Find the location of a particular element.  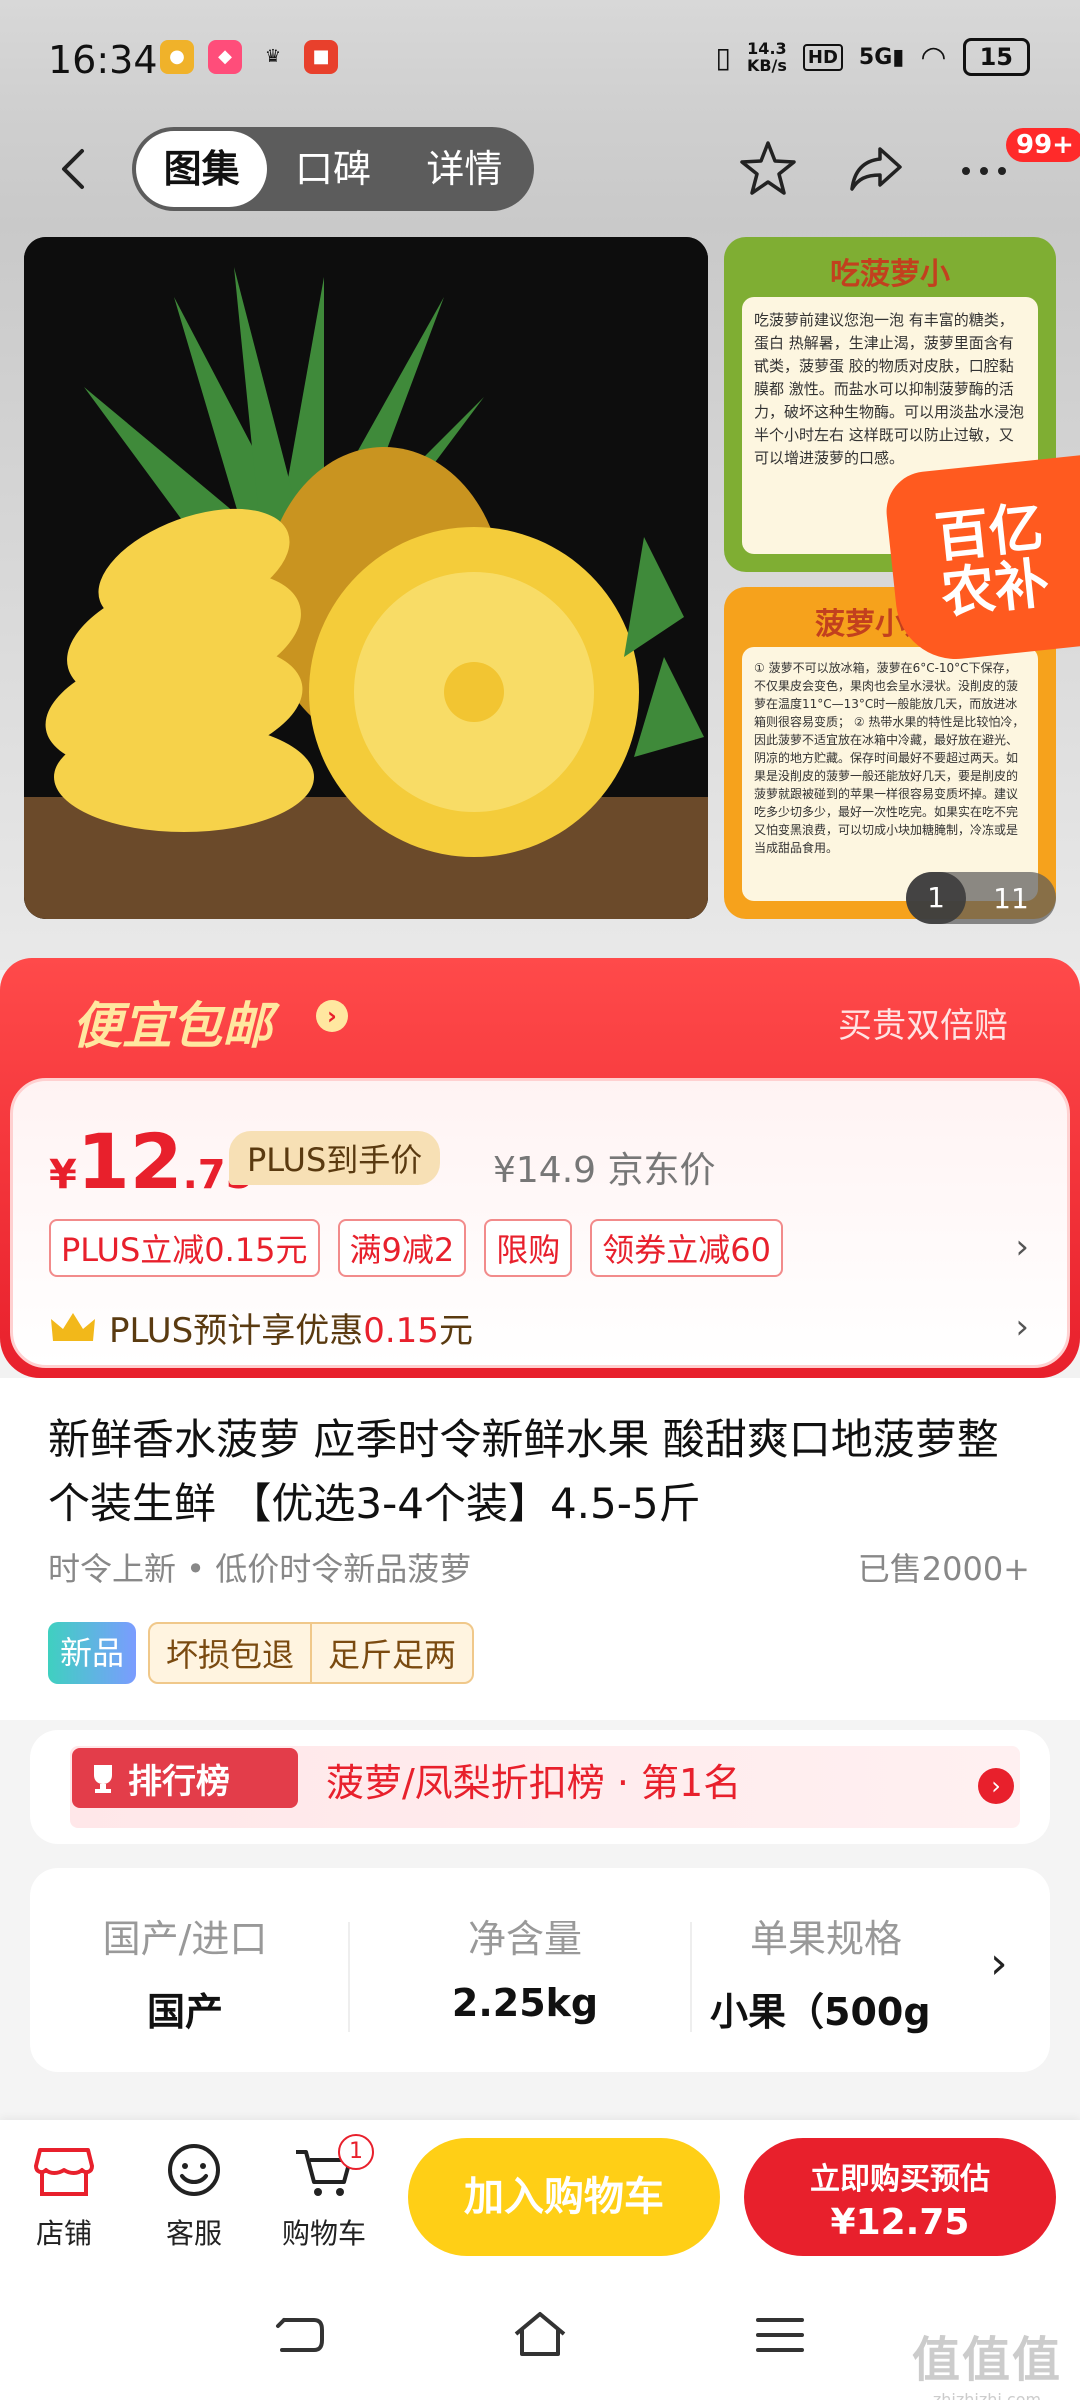

trophy-icon is located at coordinates (103, 1779).